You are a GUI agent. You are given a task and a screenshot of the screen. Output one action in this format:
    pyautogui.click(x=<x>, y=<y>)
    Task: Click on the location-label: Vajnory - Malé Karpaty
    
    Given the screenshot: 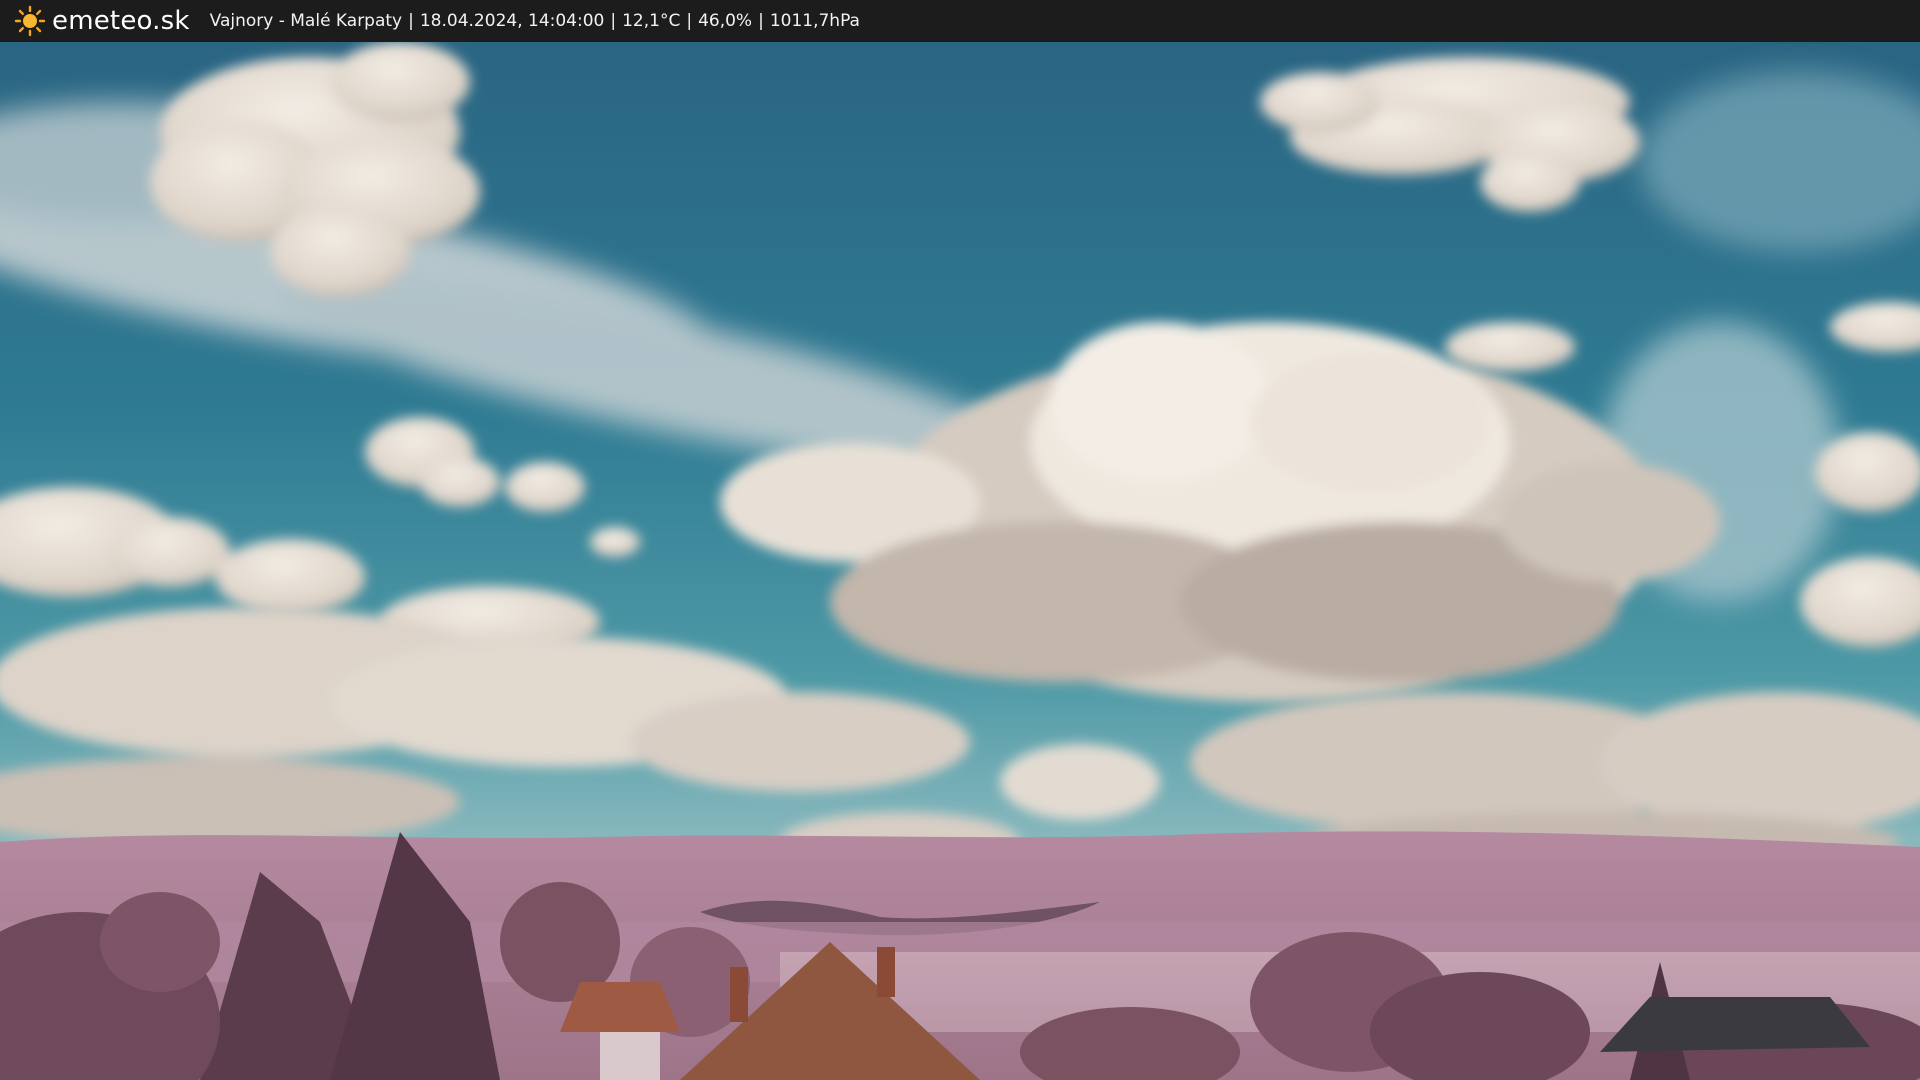 What is the action you would take?
    pyautogui.click(x=306, y=21)
    